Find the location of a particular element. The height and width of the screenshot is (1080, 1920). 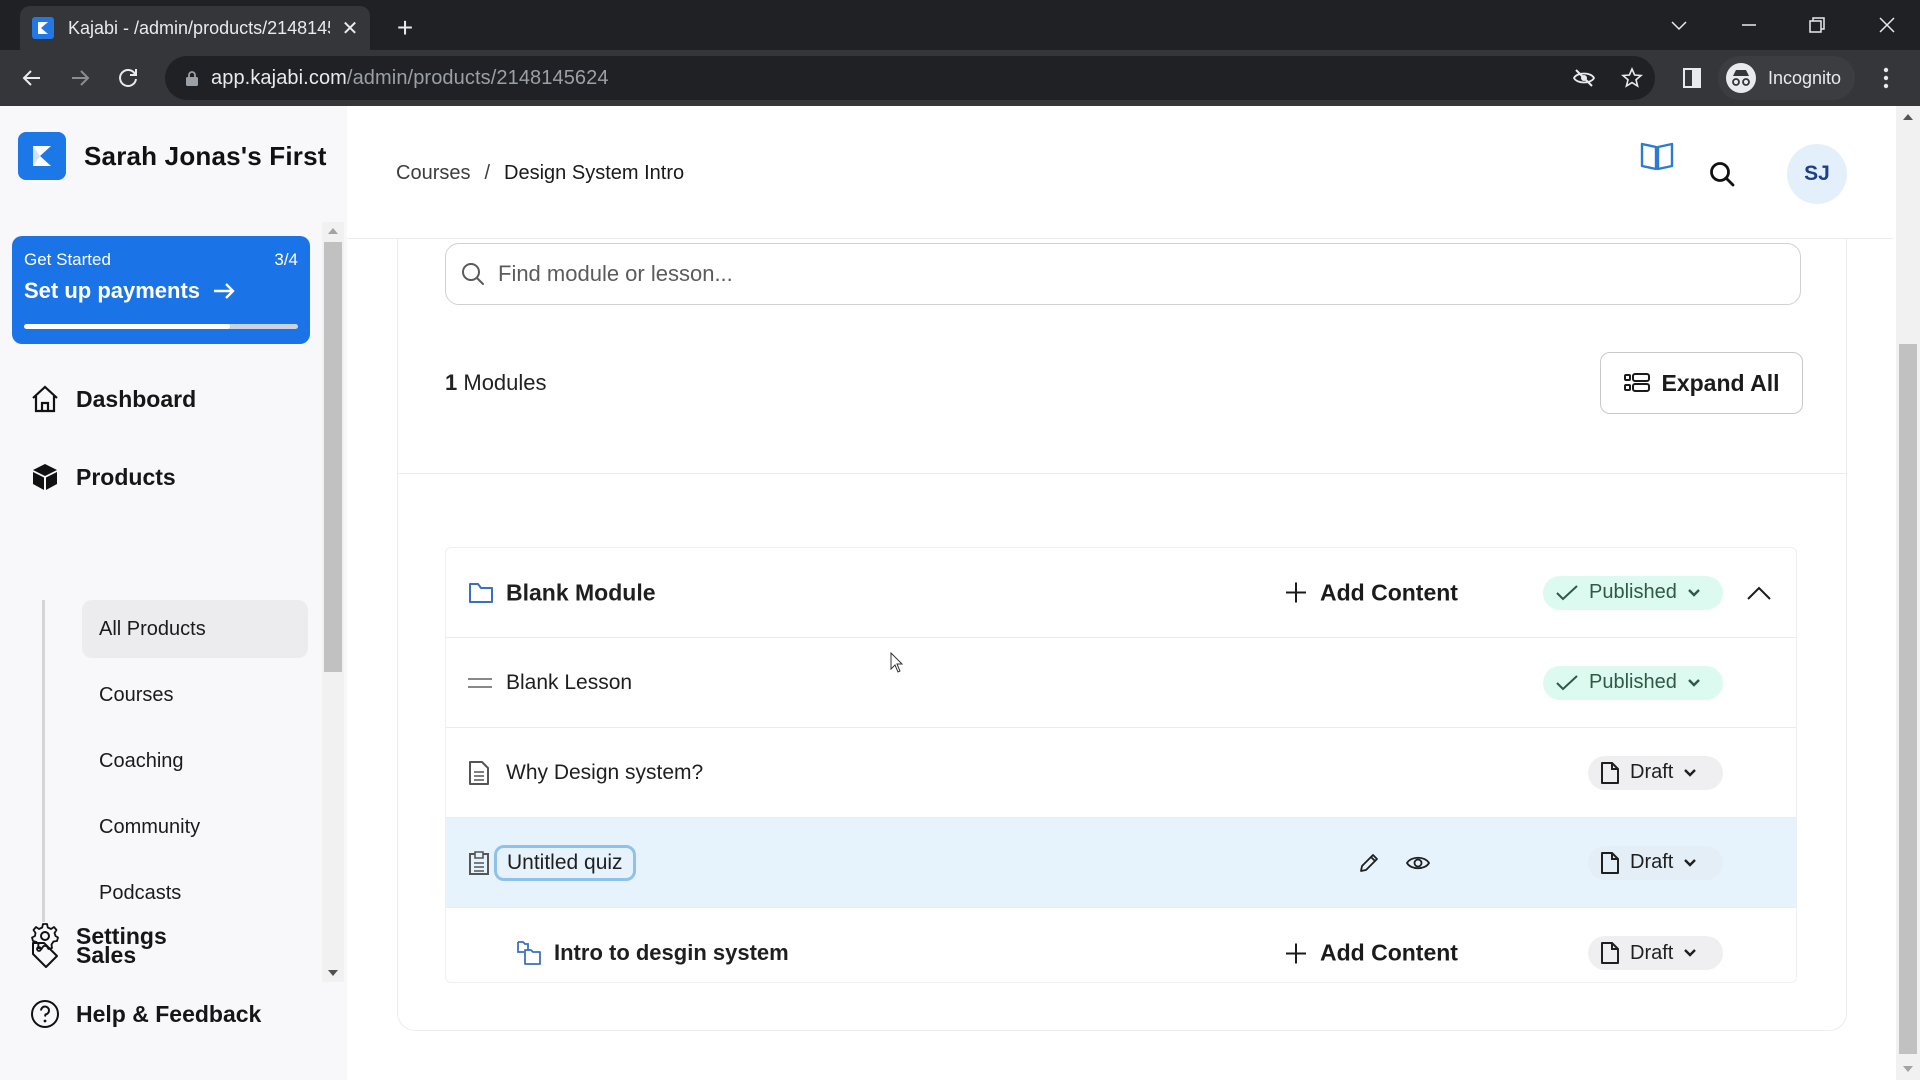

restore-window-icon is located at coordinates (1817, 25).